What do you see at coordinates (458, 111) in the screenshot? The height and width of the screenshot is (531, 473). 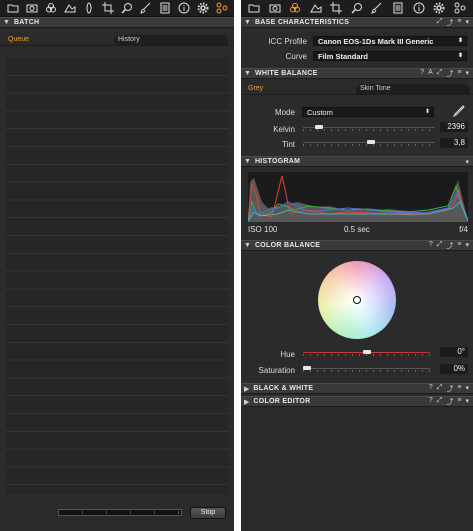 I see `eyedropper-icon` at bounding box center [458, 111].